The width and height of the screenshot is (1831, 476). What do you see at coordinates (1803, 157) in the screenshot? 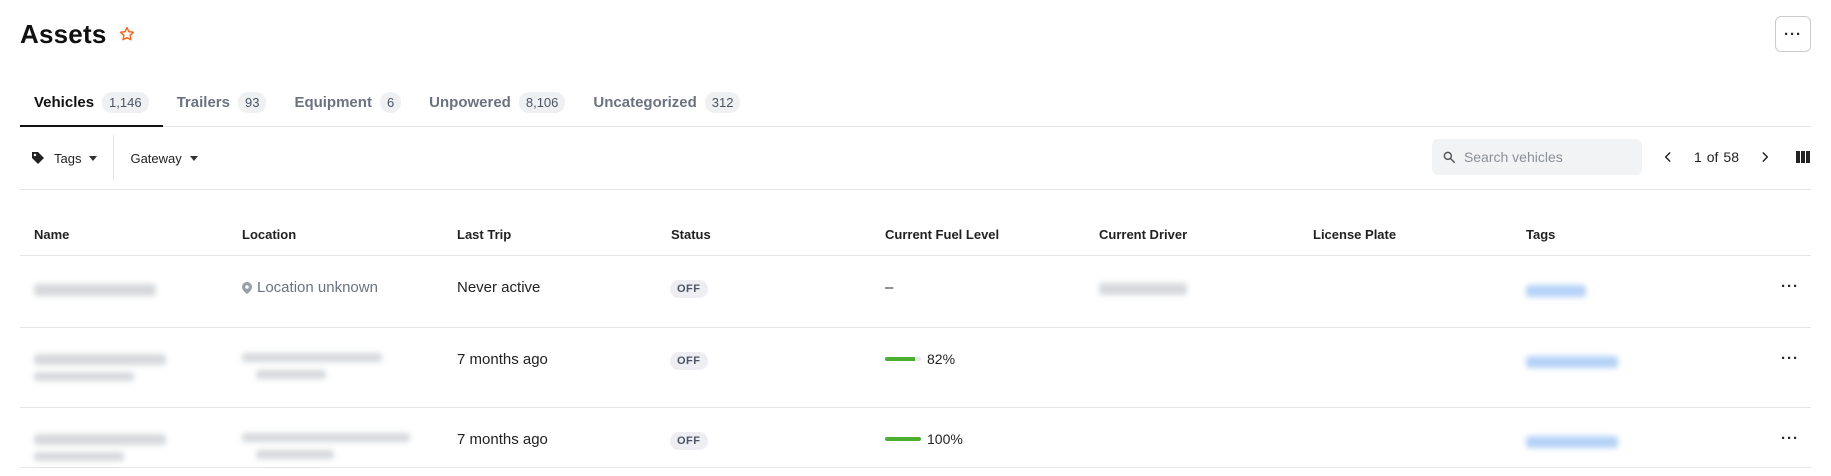
I see `columns-icon` at bounding box center [1803, 157].